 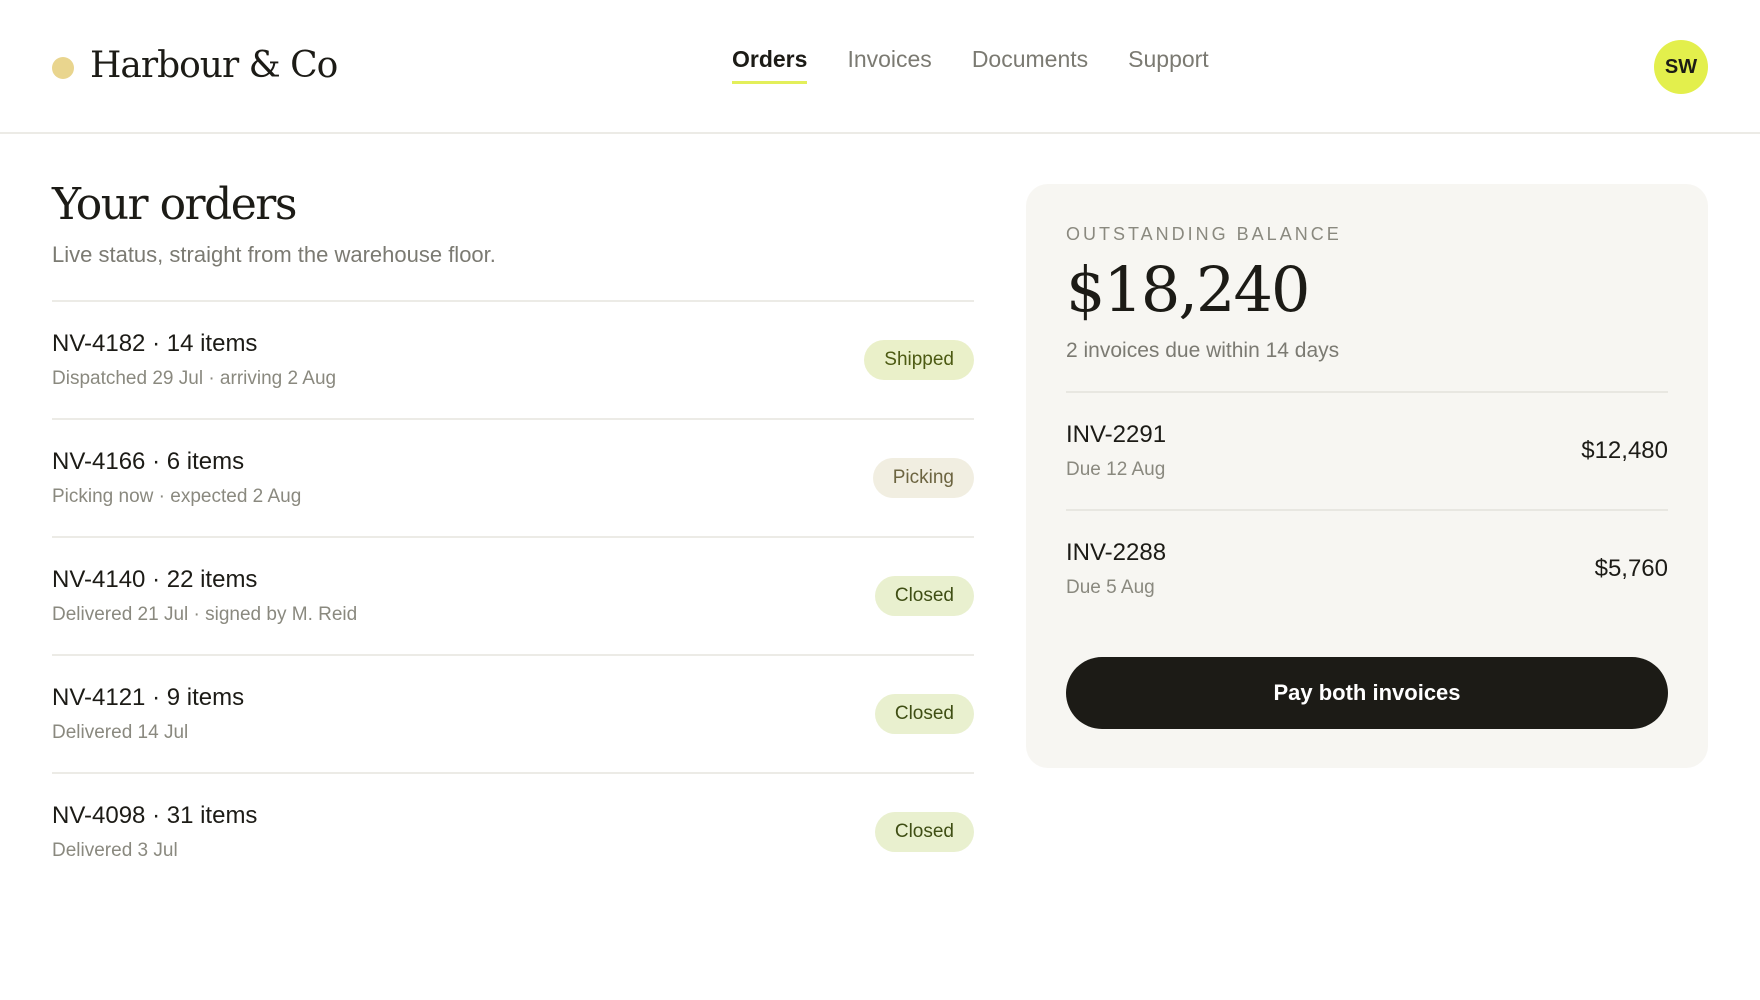 What do you see at coordinates (1367, 568) in the screenshot?
I see `invoice-row: INV-2288 Due 5 Aug $5,760` at bounding box center [1367, 568].